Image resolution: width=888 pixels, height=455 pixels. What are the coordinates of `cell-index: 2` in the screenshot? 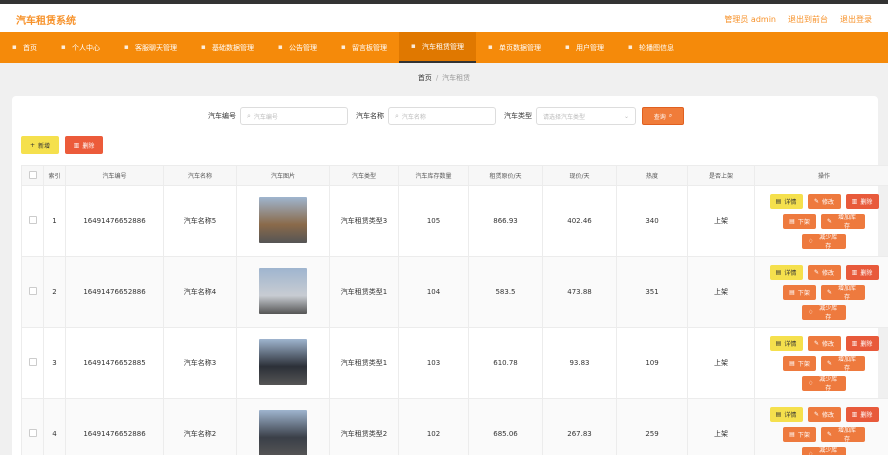 It's located at (54, 292).